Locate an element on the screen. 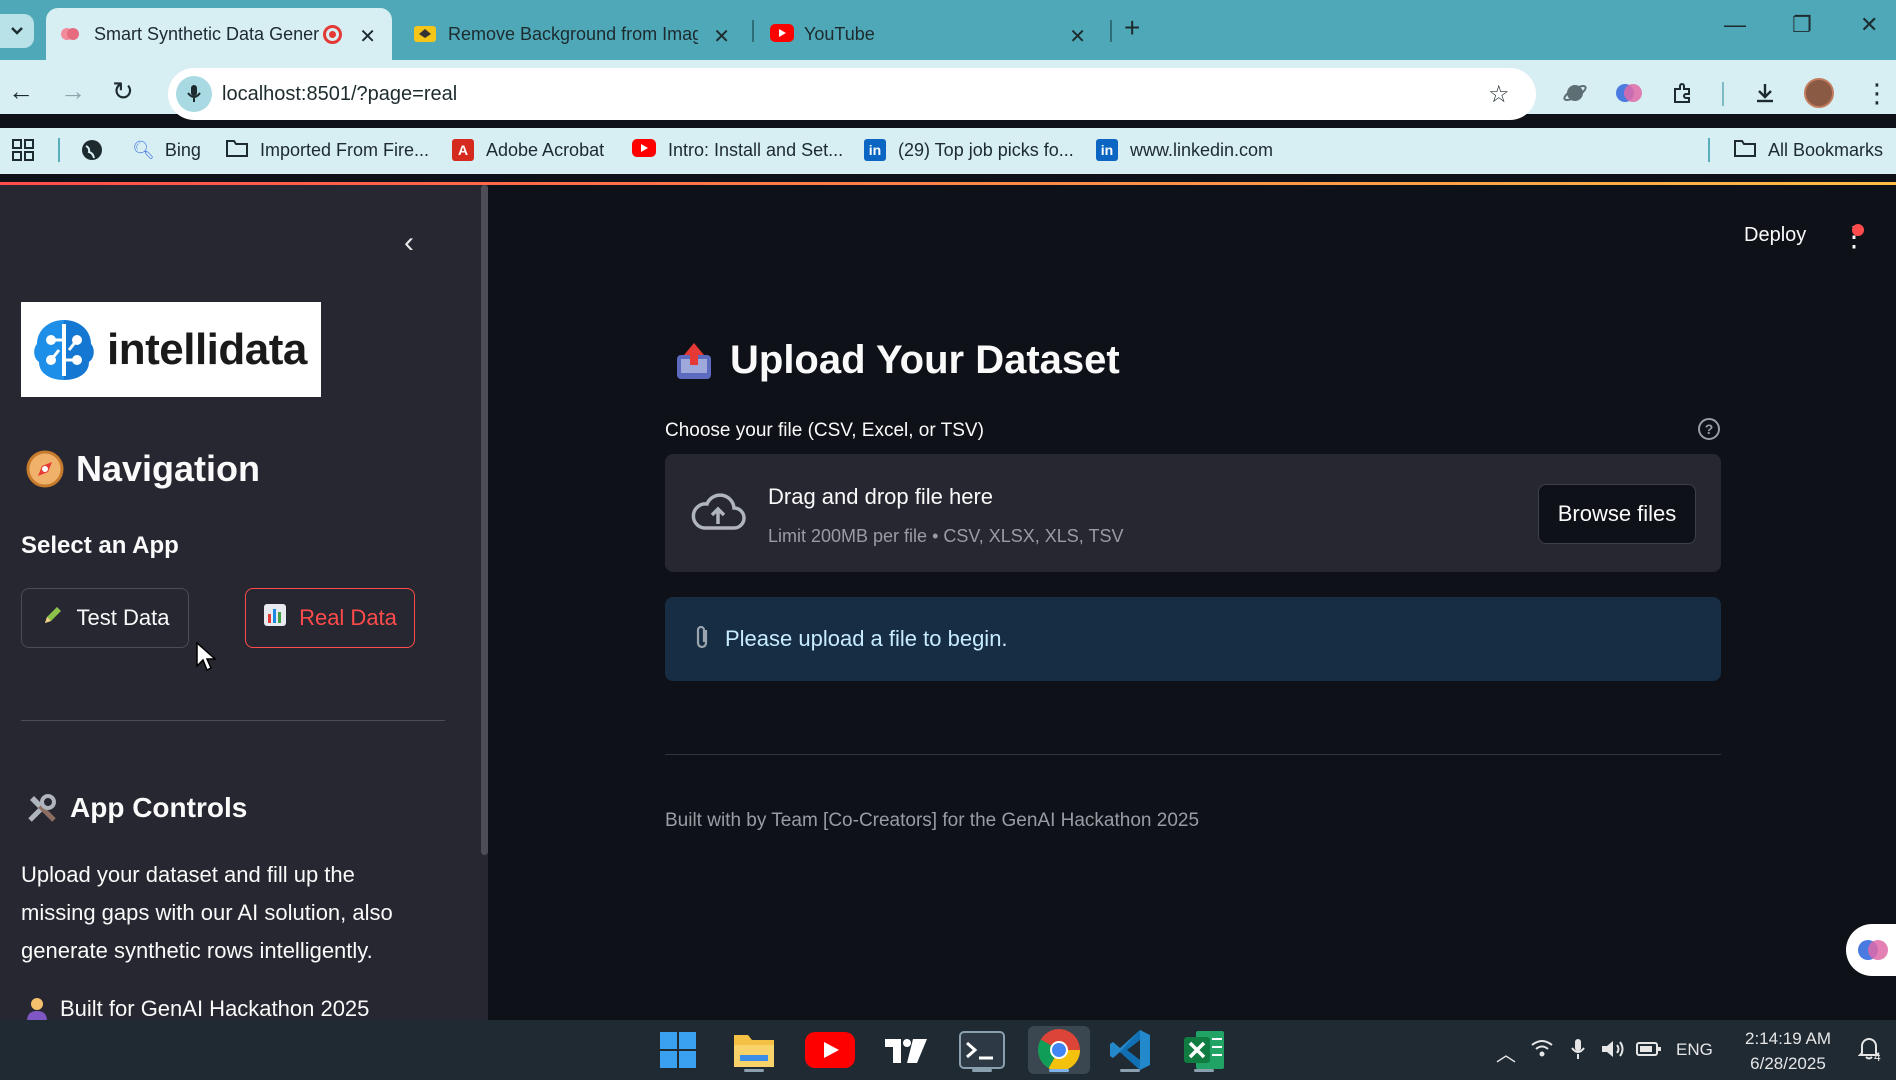 This screenshot has height=1080, width=1896. page-title: Upload Your Dataset is located at coordinates (897, 360).